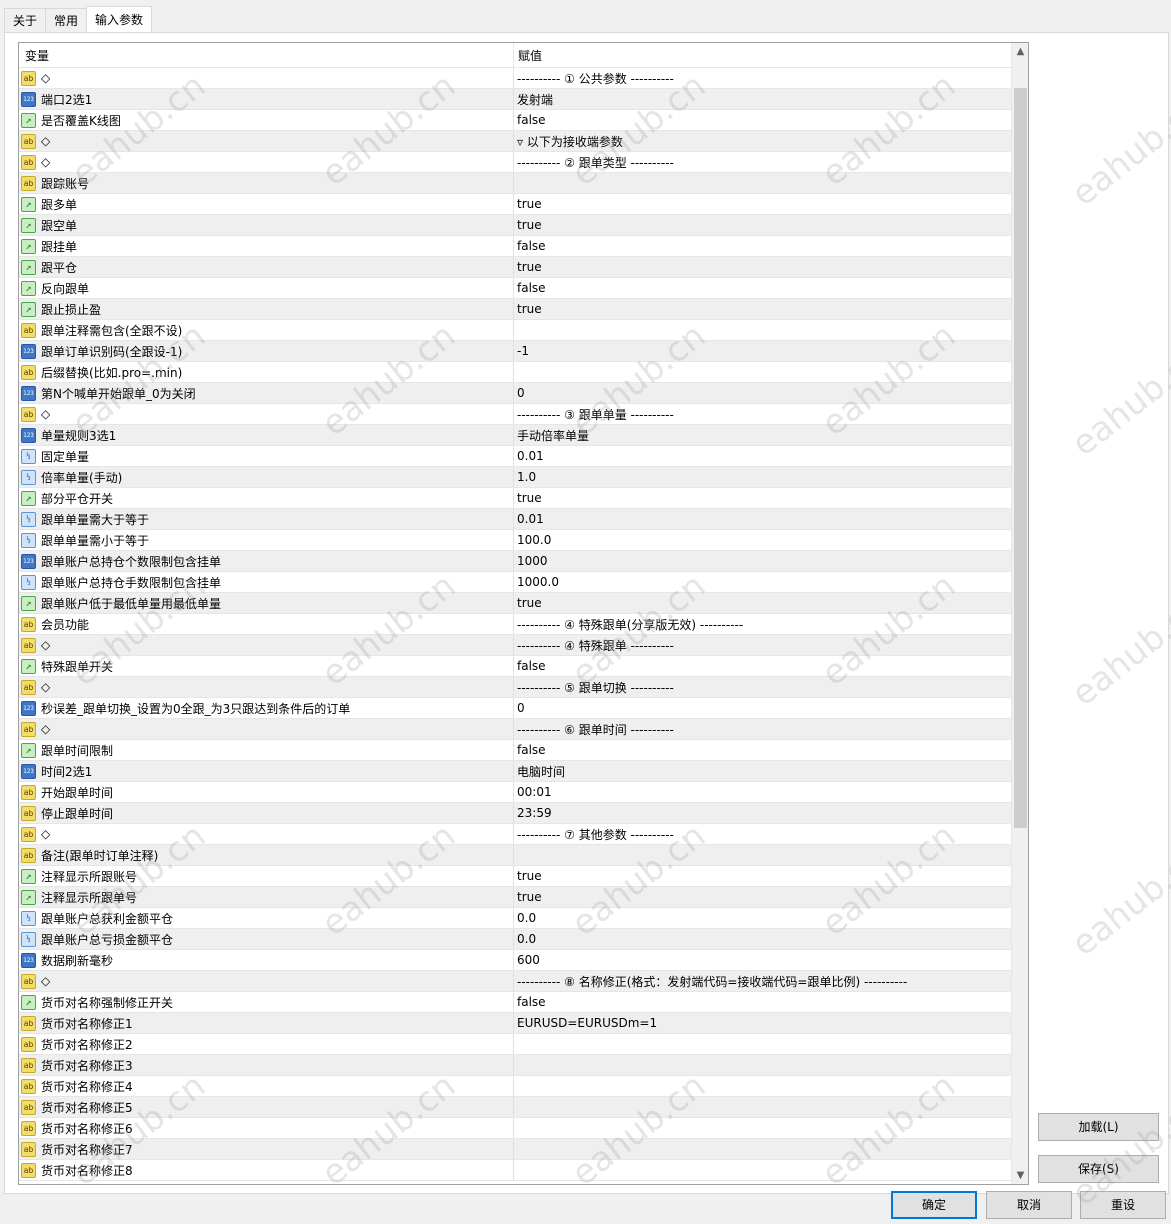 The height and width of the screenshot is (1224, 1171). I want to click on table-row: ab 跟单注释需包含(全跟不设), so click(515, 330).